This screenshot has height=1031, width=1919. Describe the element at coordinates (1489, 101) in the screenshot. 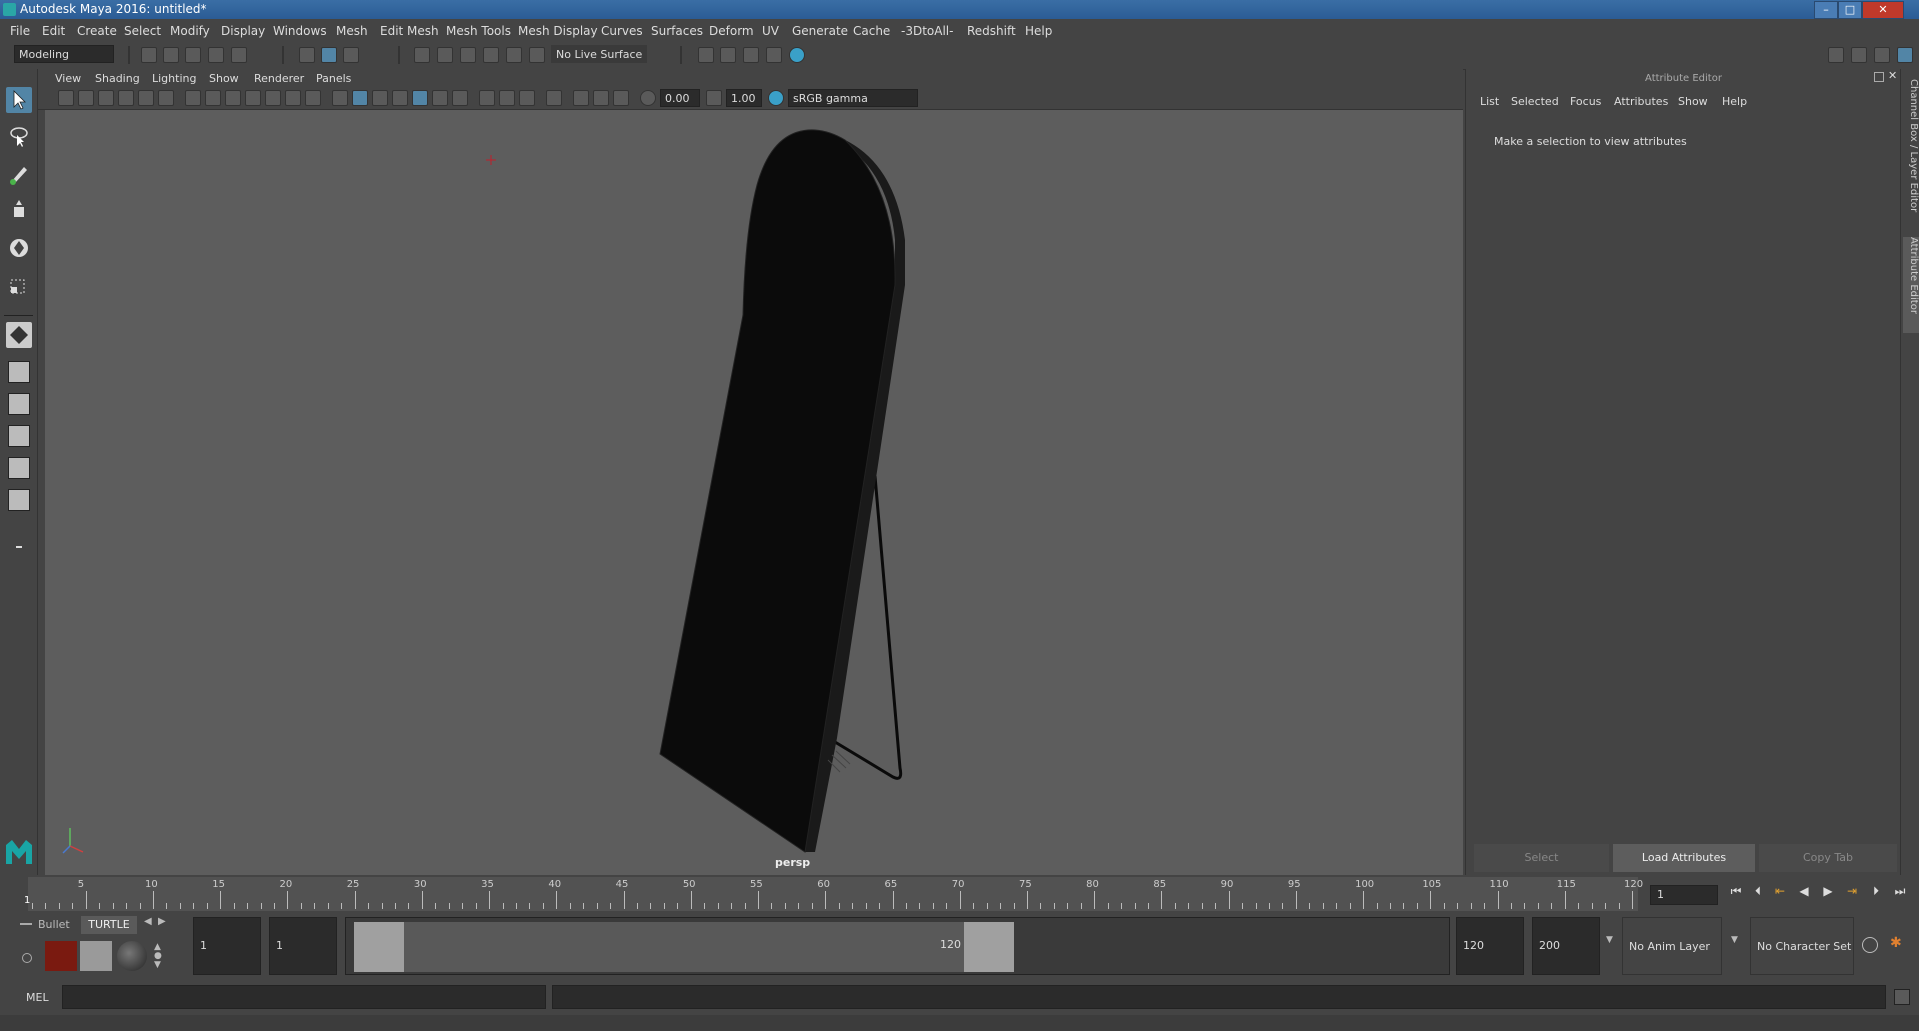

I see `attr-menu-list: List` at that location.